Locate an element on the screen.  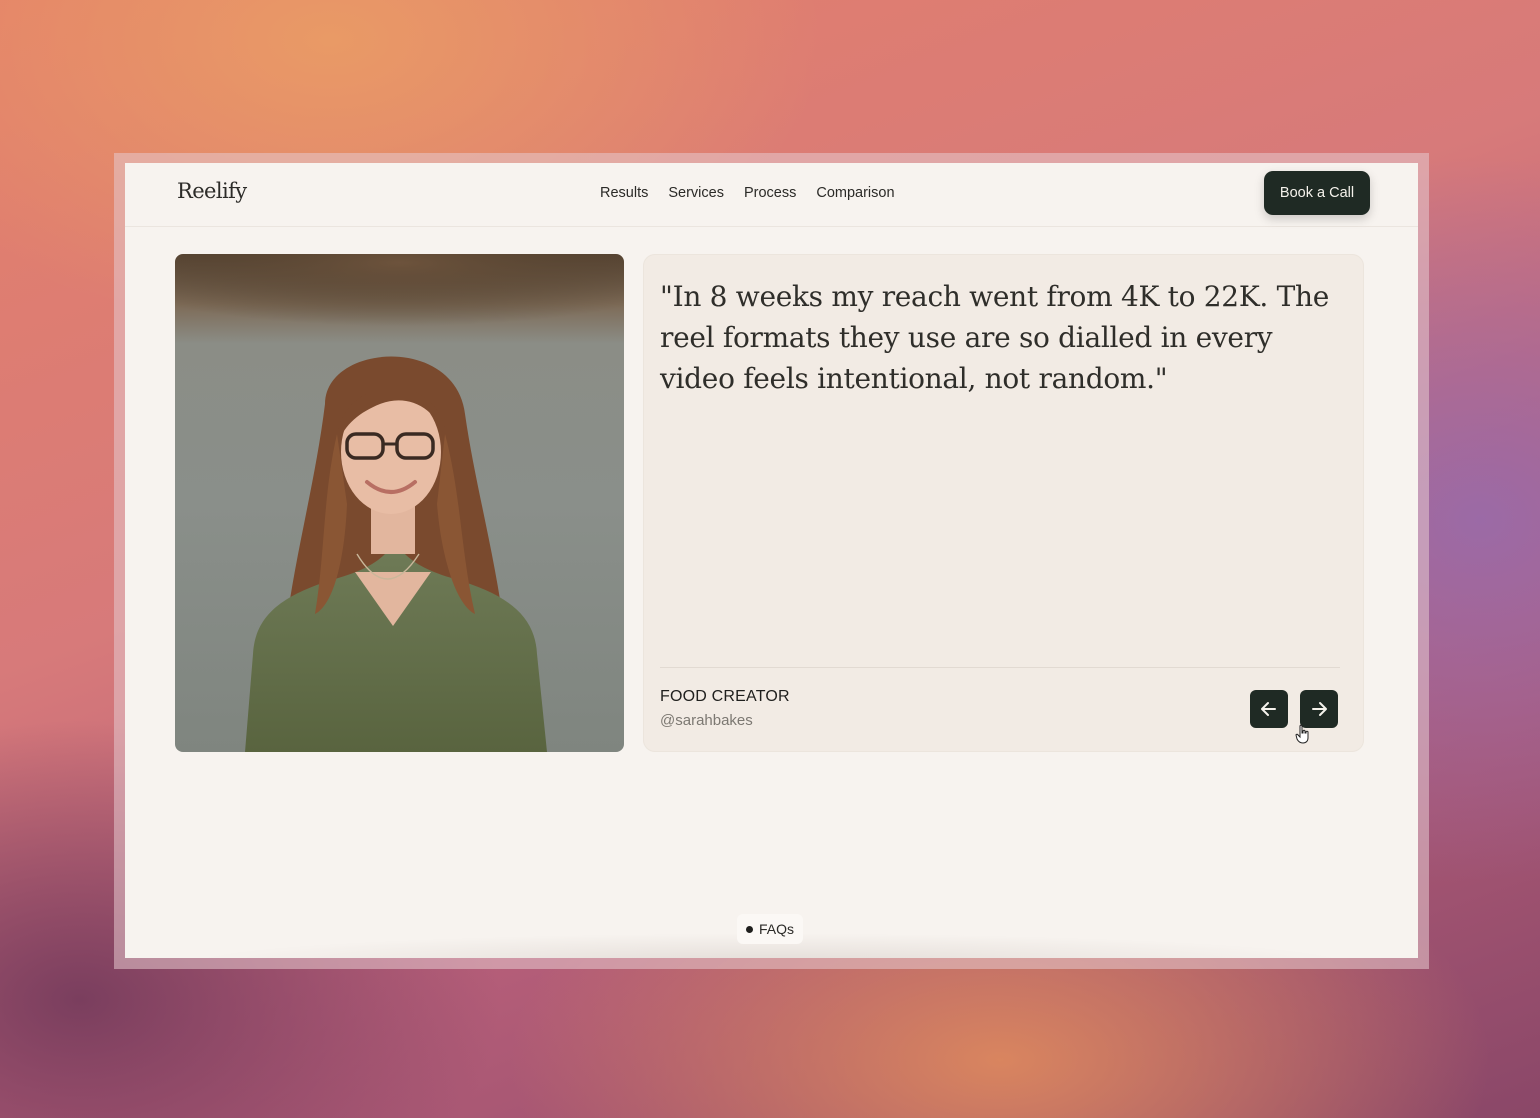
next-testimonial-button is located at coordinates (1319, 709).